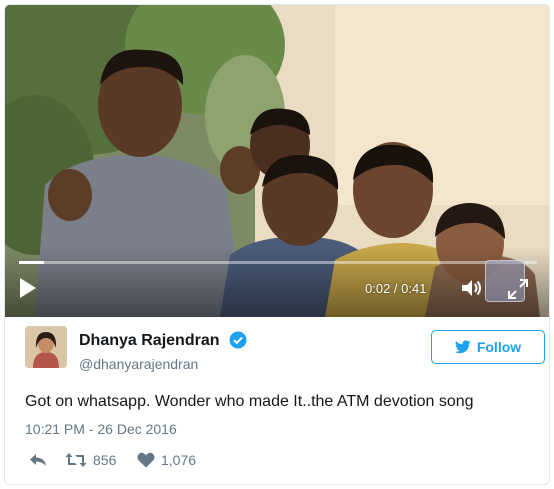 The width and height of the screenshot is (554, 489). What do you see at coordinates (285, 350) in the screenshot?
I see `author-row: Dhanya Rajendran @dhanyarajendran Follow` at bounding box center [285, 350].